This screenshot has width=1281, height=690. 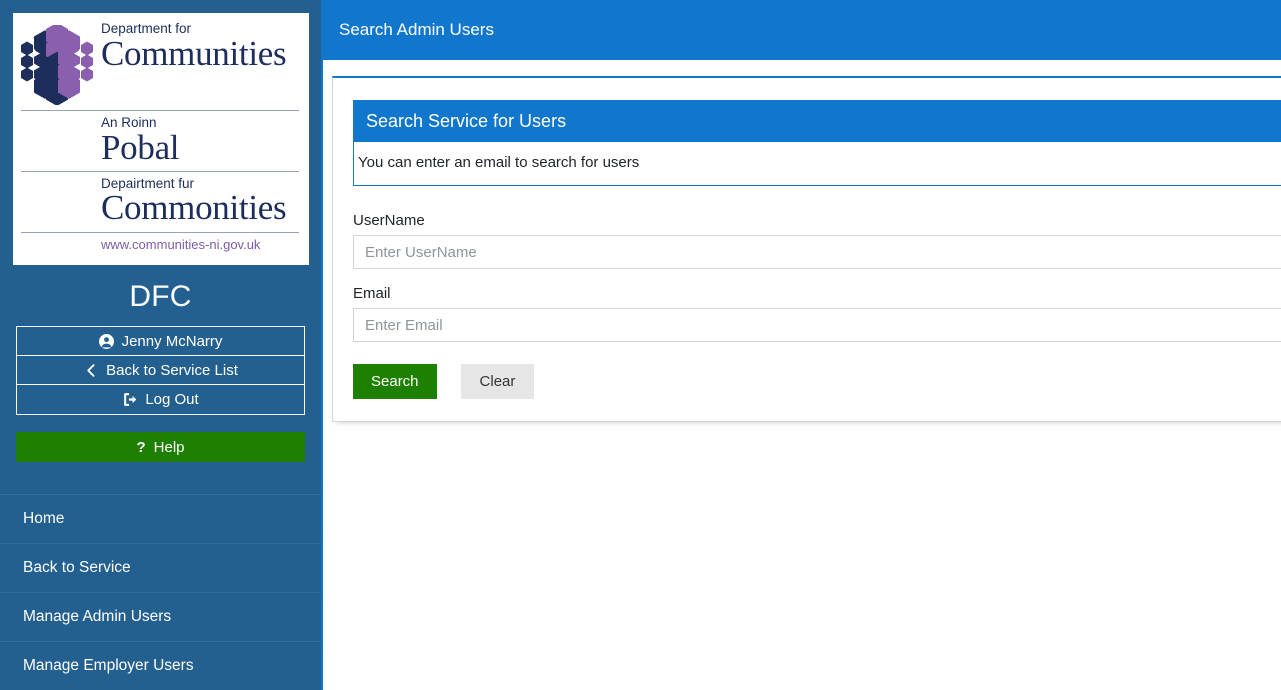 What do you see at coordinates (160, 568) in the screenshot?
I see `sidebar-item-back-to-service: Back to Service` at bounding box center [160, 568].